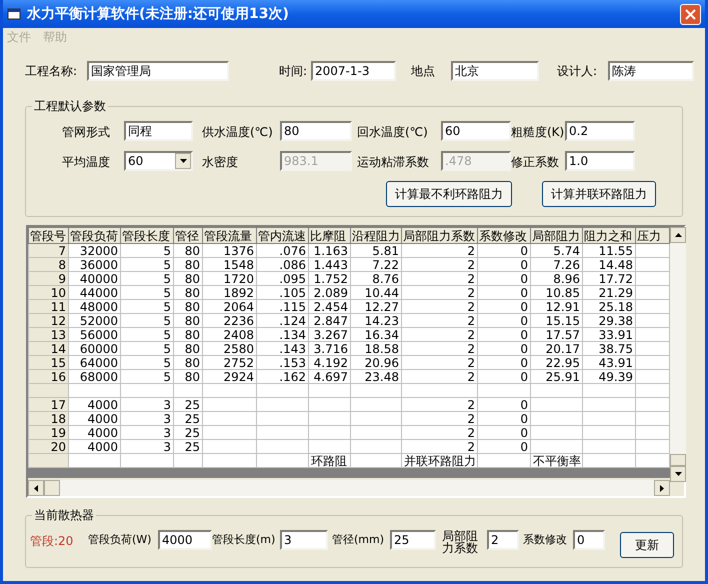 This screenshot has height=584, width=708. What do you see at coordinates (99, 335) in the screenshot?
I see `table-cell: 56000` at bounding box center [99, 335].